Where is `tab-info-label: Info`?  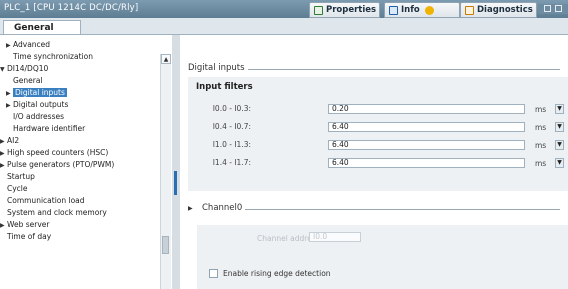 tab-info-label: Info is located at coordinates (410, 10).